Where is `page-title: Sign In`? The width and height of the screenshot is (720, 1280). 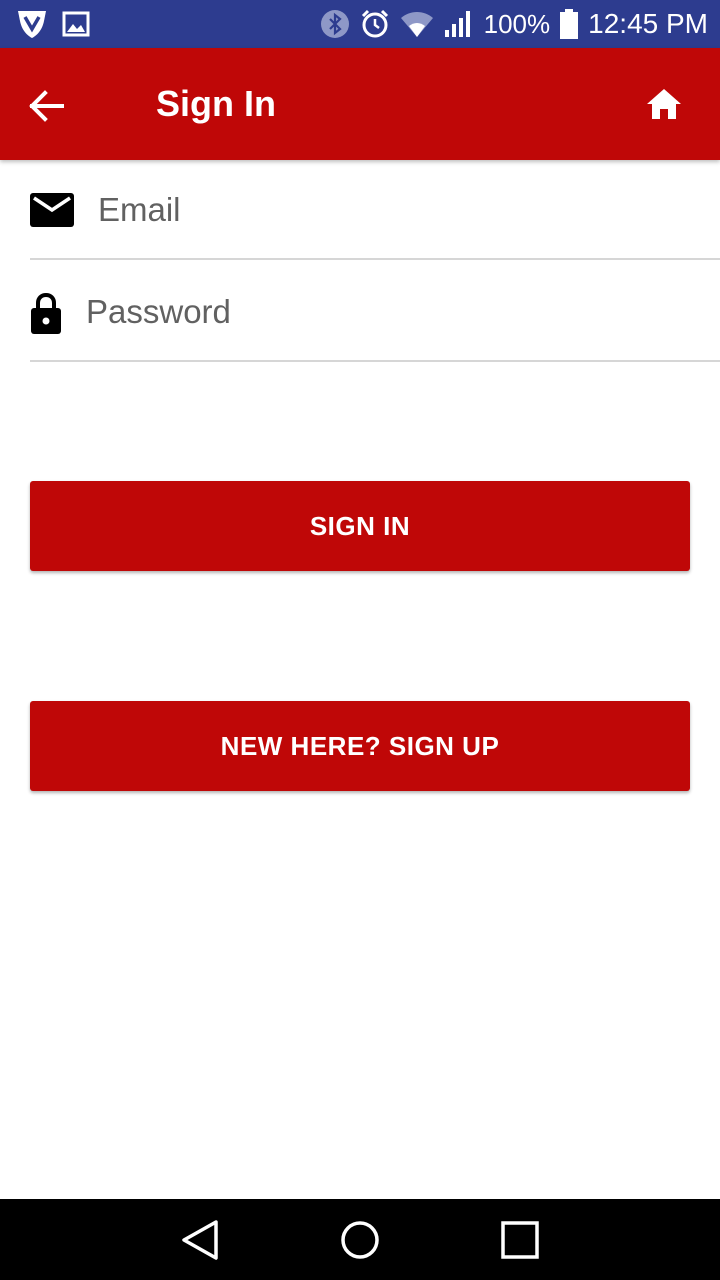
page-title: Sign In is located at coordinates (216, 103).